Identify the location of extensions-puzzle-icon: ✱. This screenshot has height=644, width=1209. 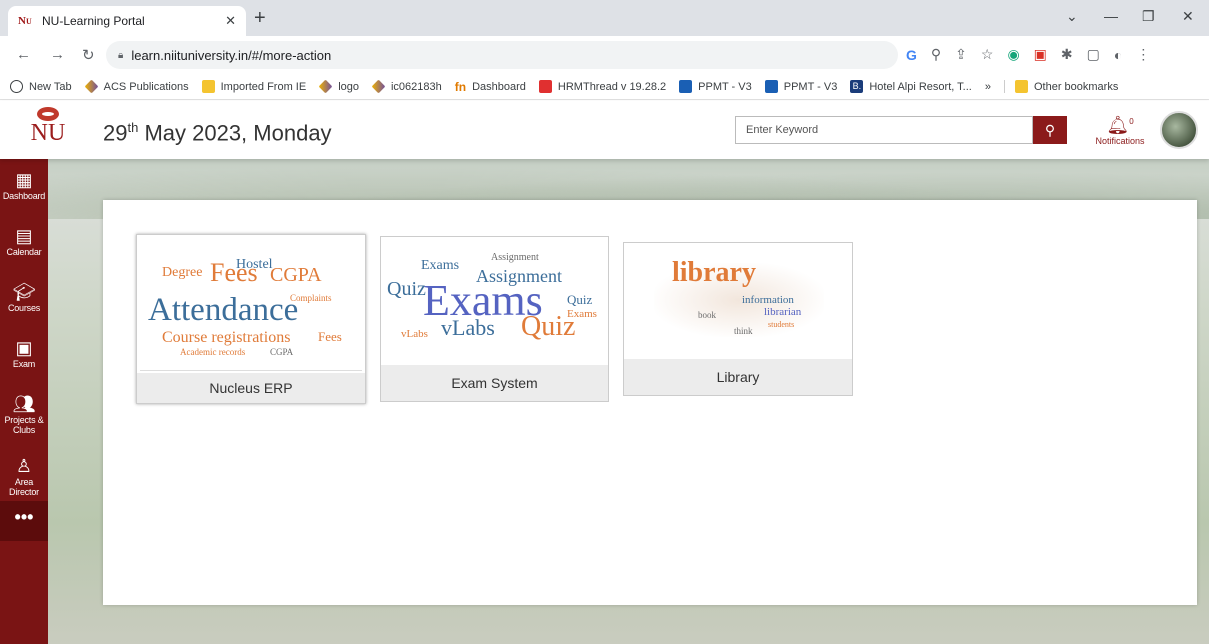
(1067, 54).